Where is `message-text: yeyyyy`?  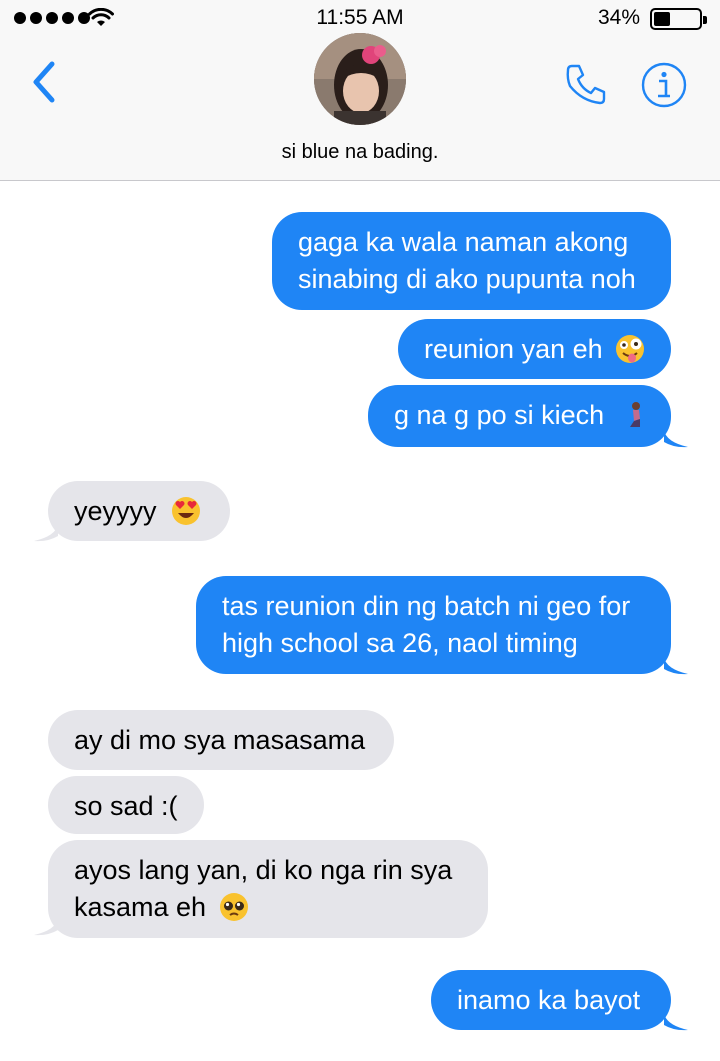 message-text: yeyyyy is located at coordinates (115, 511).